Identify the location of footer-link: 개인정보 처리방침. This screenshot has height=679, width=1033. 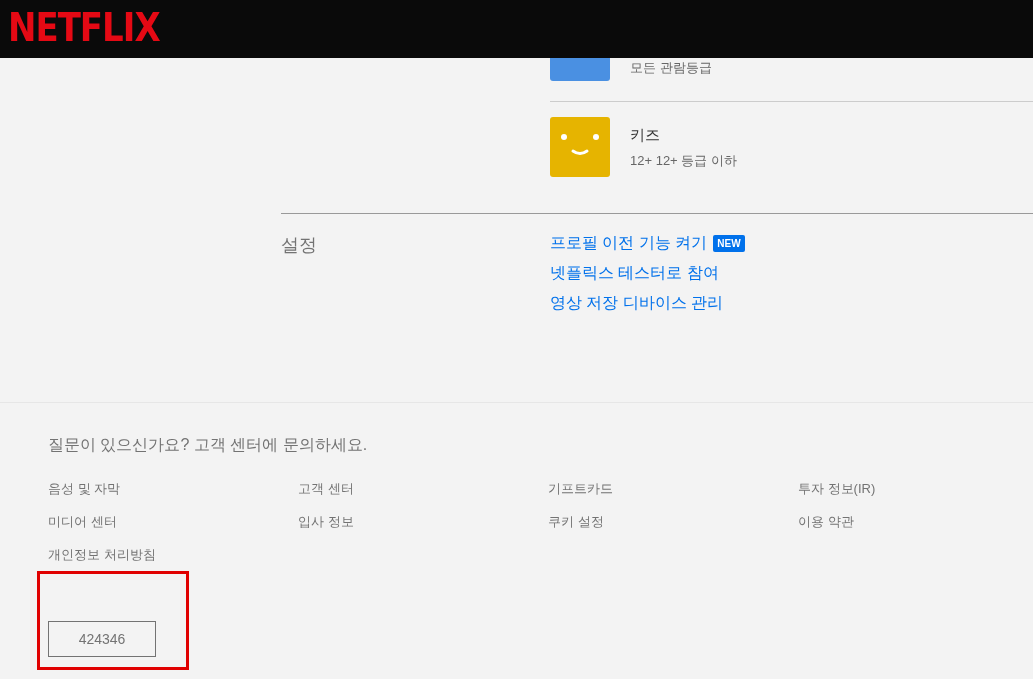
(102, 554).